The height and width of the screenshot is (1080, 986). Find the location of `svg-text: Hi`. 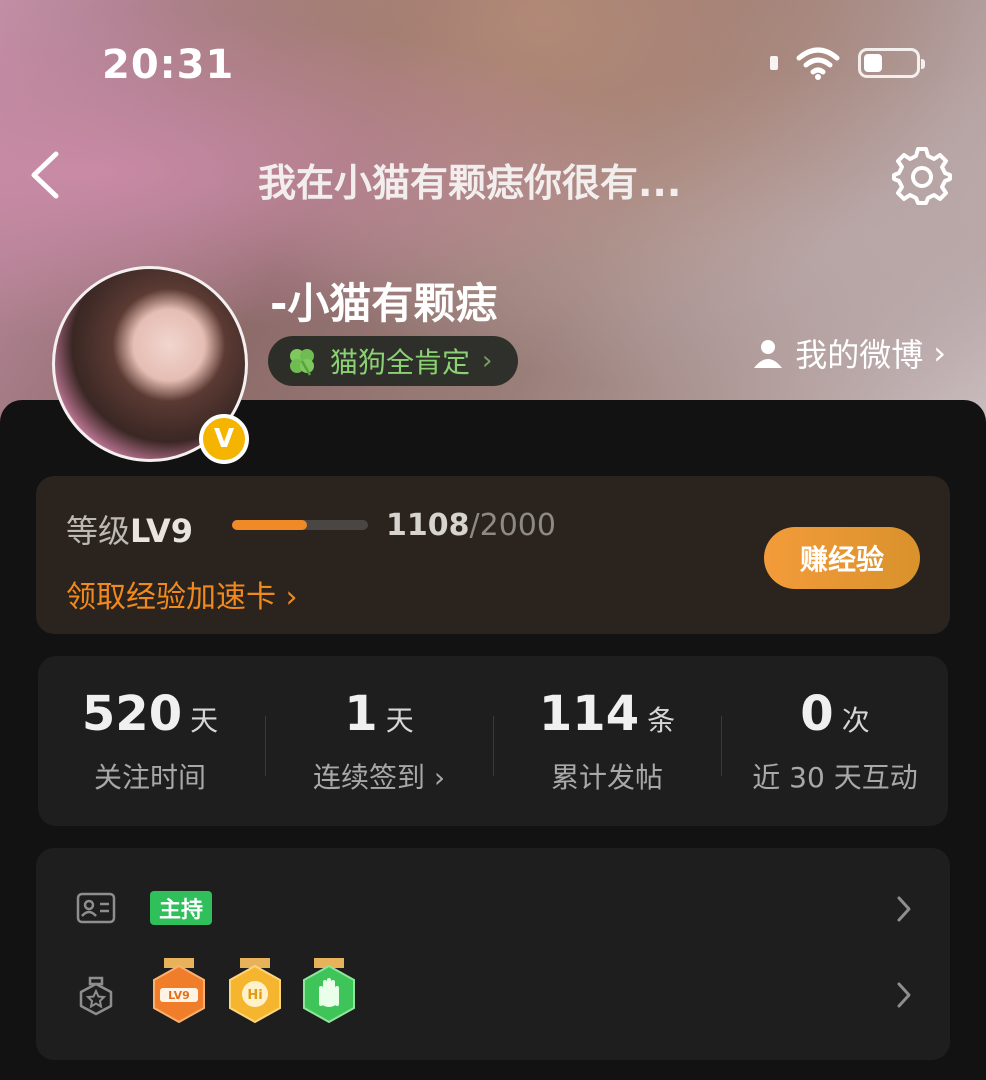

svg-text: Hi is located at coordinates (254, 995).